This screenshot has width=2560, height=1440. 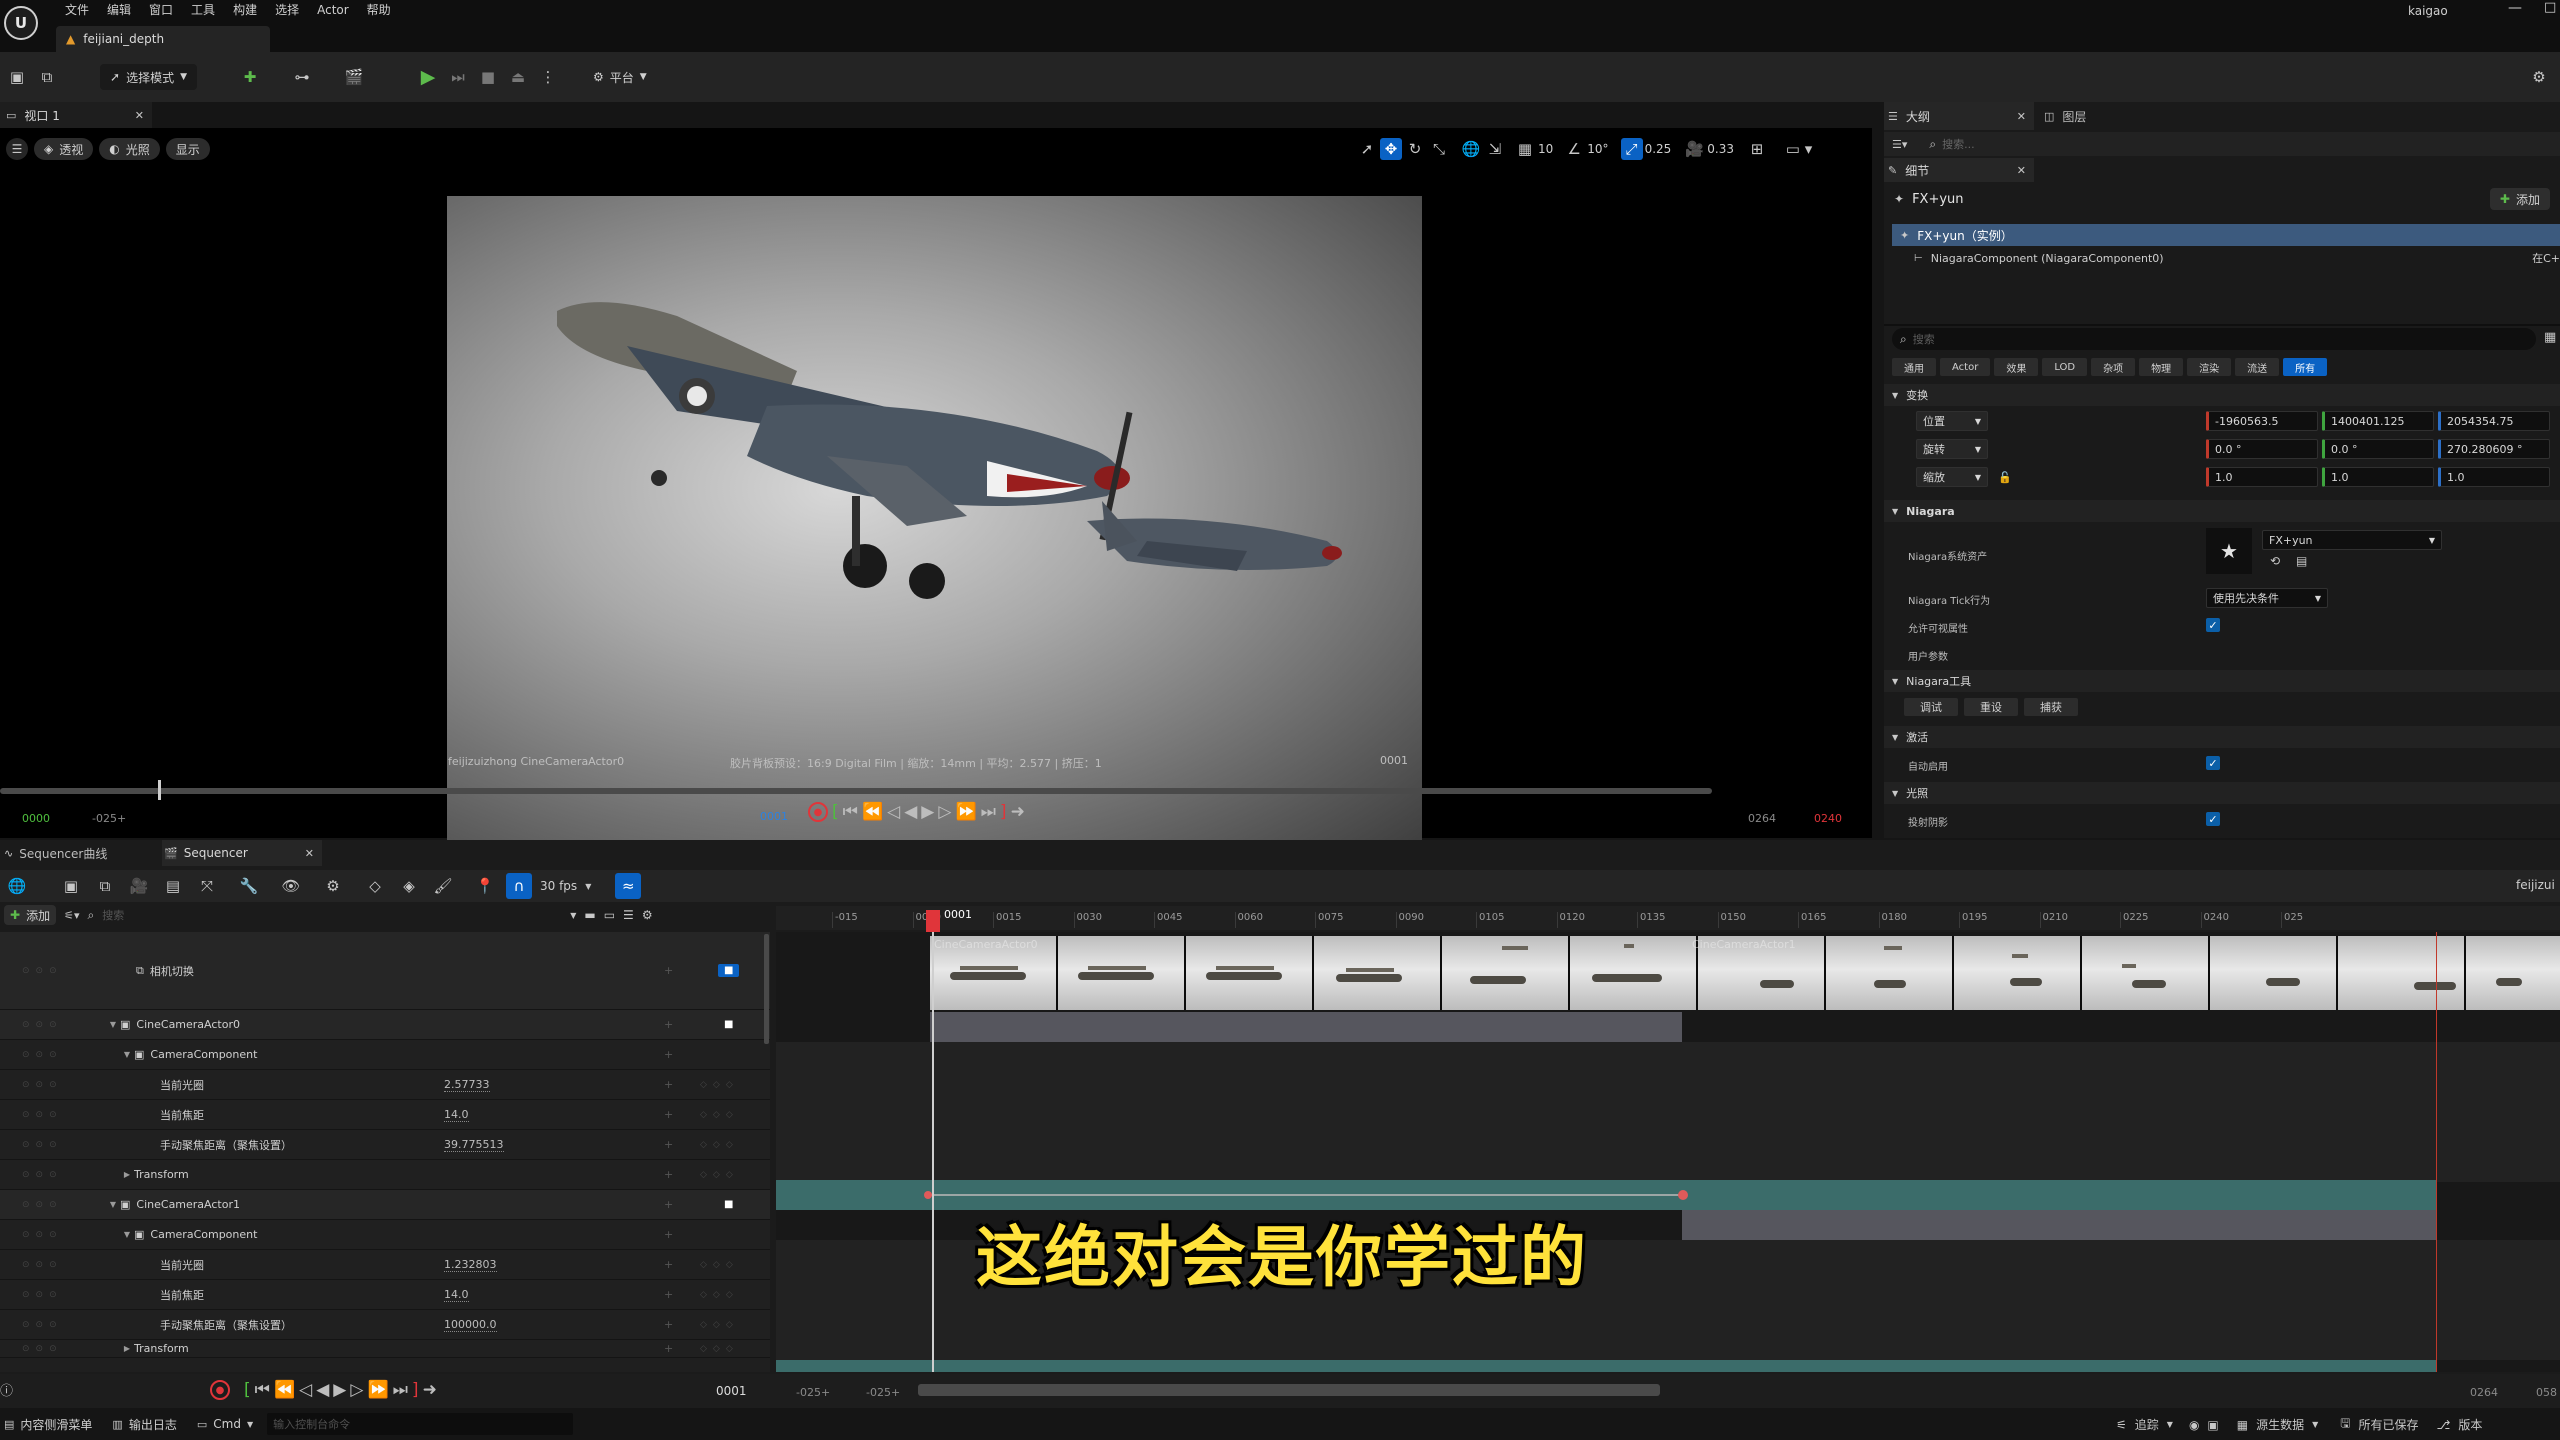 I want to click on filter-all: 所有, so click(x=2305, y=367).